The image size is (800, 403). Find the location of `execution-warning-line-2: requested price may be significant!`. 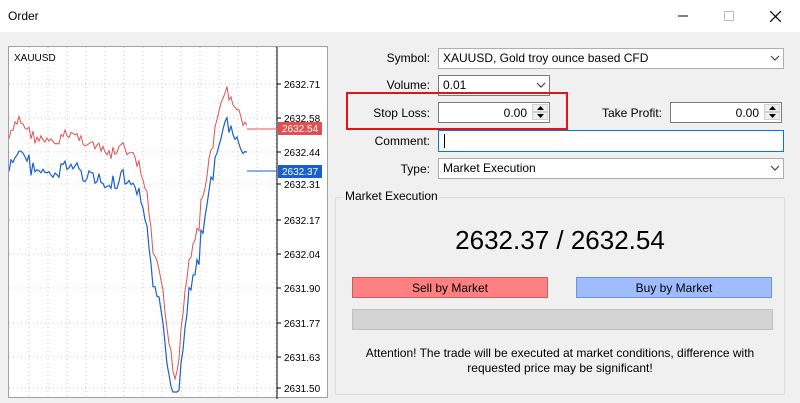

execution-warning-line-2: requested price may be significant! is located at coordinates (560, 368).